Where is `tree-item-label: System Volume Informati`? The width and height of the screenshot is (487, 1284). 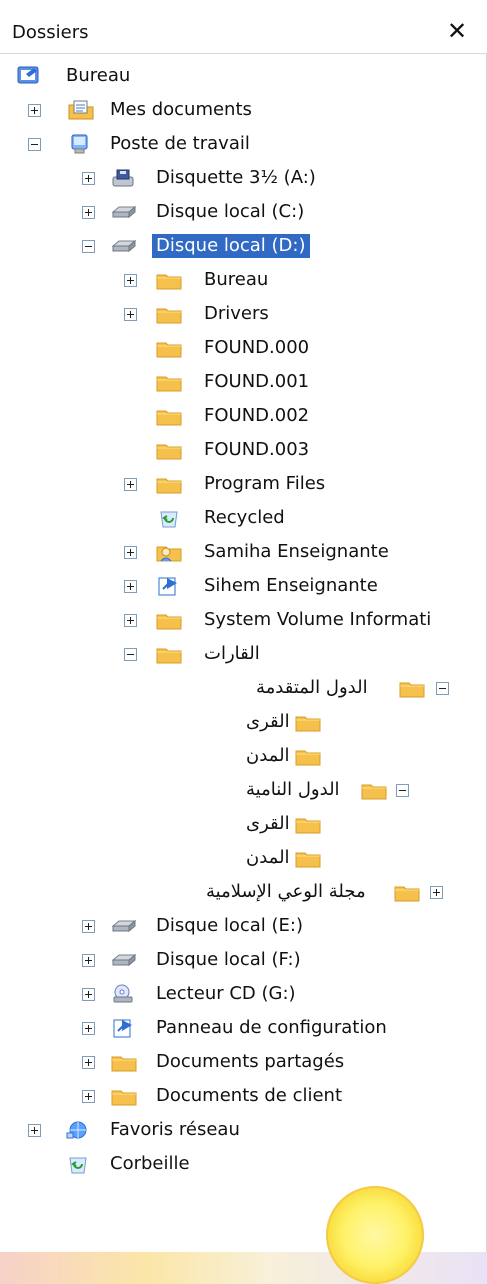
tree-item-label: System Volume Informati is located at coordinates (318, 619).